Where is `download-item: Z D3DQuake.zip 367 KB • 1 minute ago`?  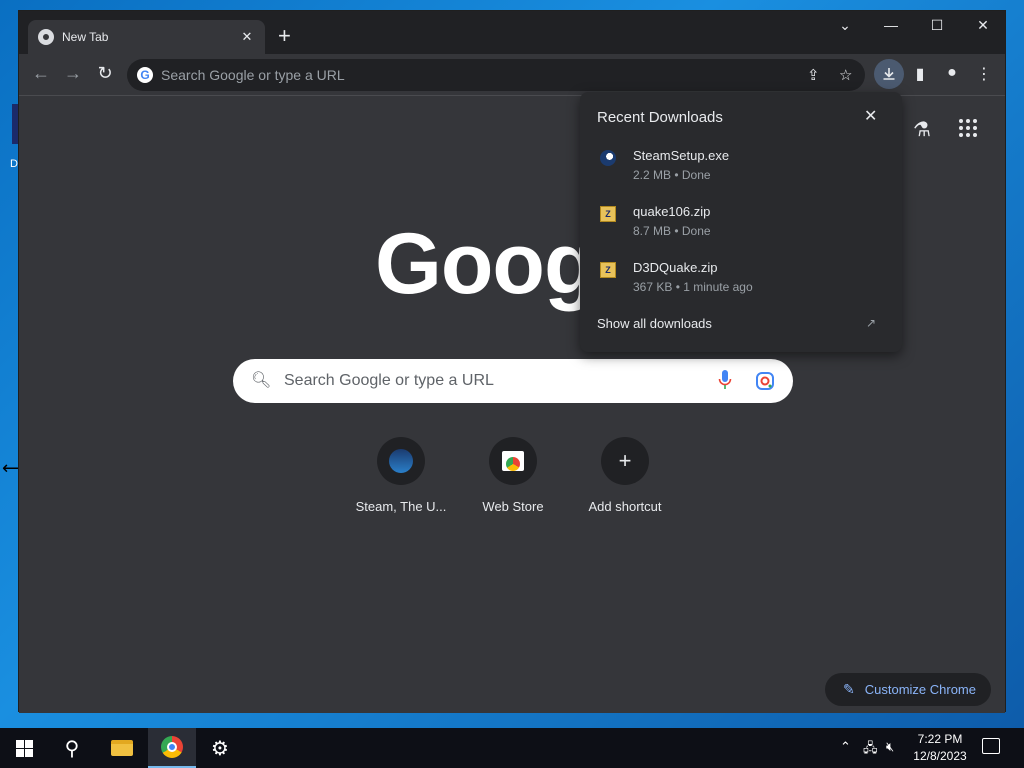
download-item: Z D3DQuake.zip 367 KB • 1 minute ago is located at coordinates (741, 285).